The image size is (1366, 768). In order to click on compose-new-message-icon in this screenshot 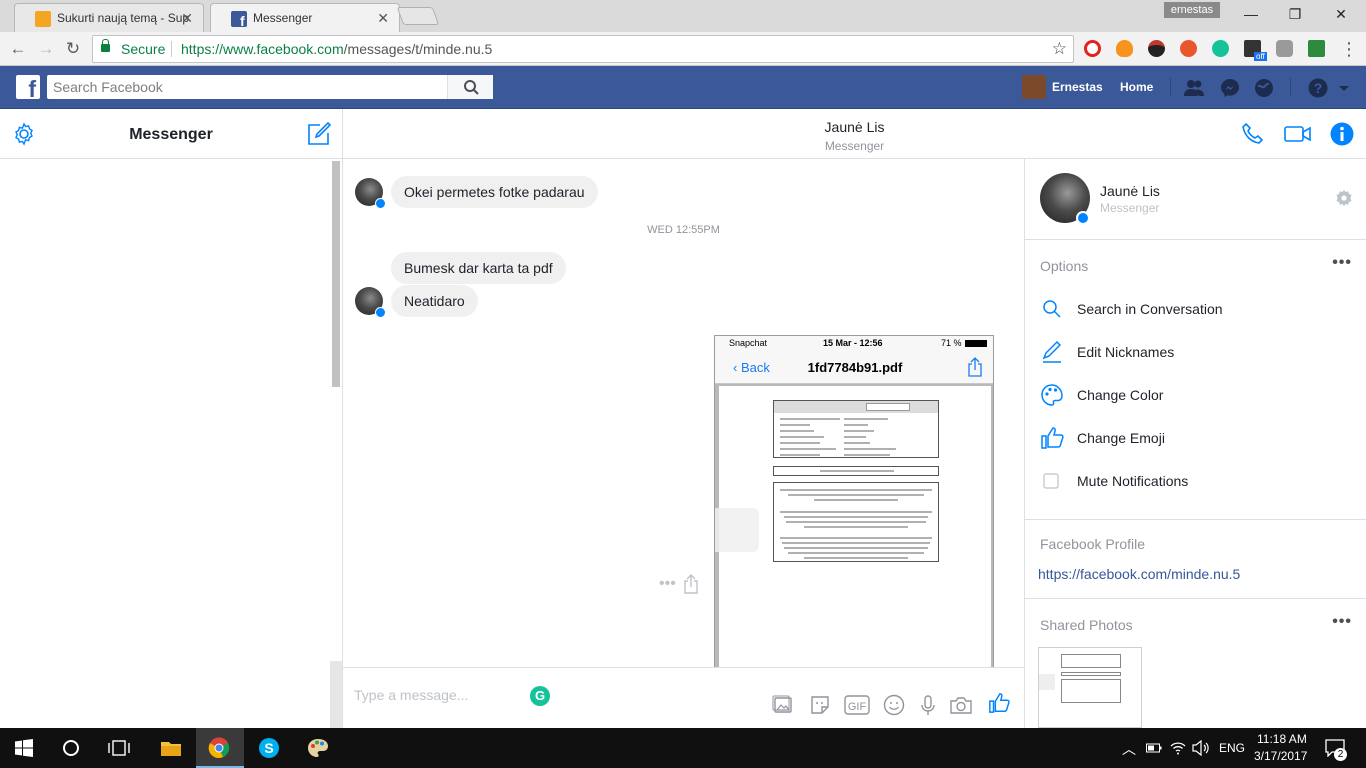, I will do `click(319, 134)`.